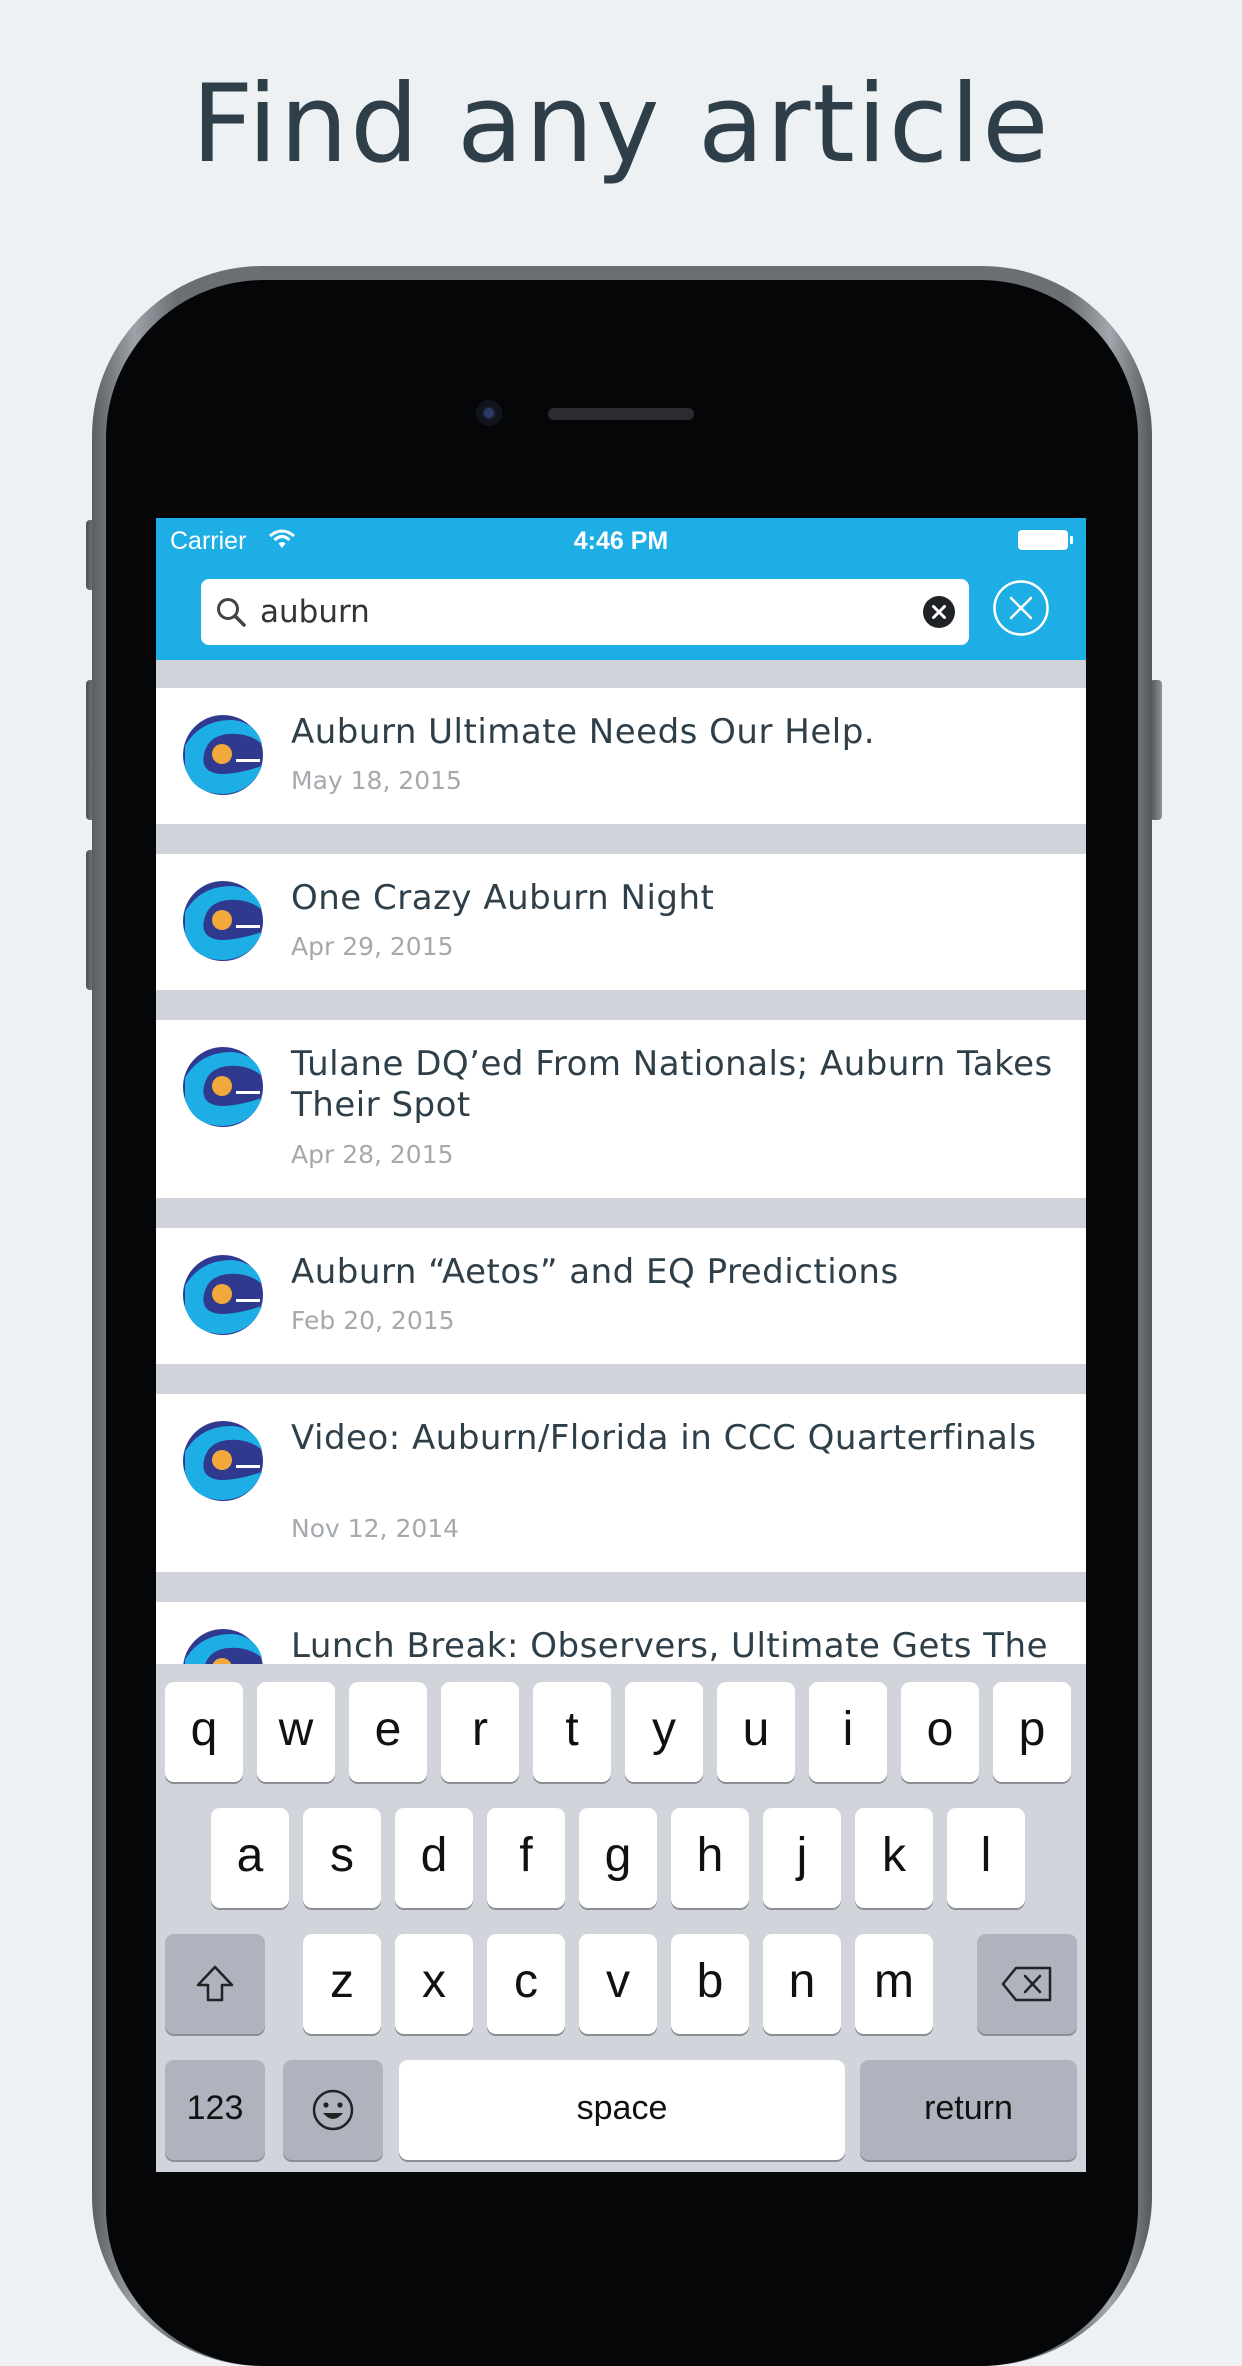  I want to click on emoji-icon, so click(333, 2110).